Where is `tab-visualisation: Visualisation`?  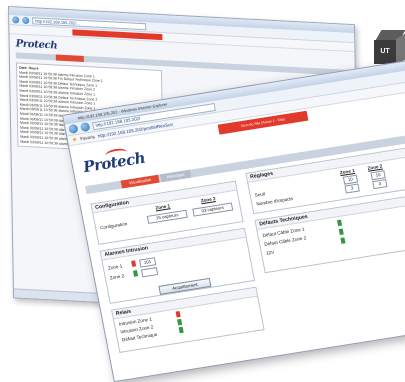 tab-visualisation: Visualisation is located at coordinates (140, 181).